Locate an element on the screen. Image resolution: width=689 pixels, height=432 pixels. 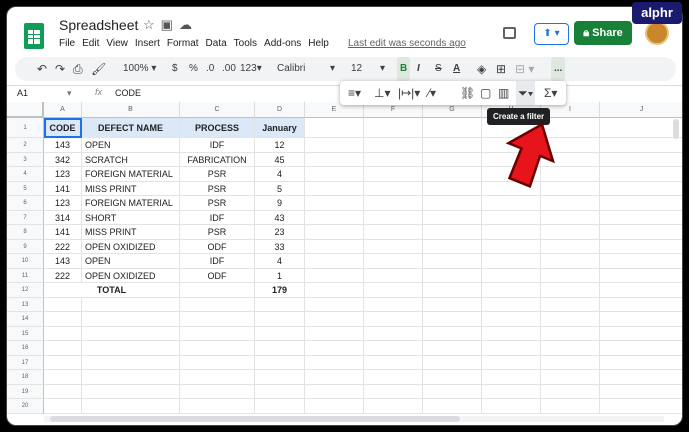
last-edit-link: Last edit was seconds ago is located at coordinates (407, 43).